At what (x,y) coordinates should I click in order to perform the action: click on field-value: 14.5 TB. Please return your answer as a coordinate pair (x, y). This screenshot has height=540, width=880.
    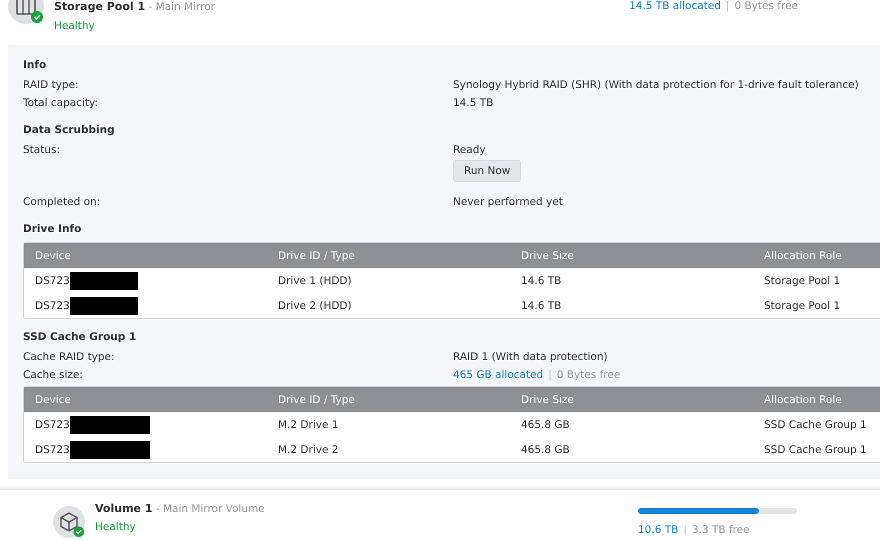
    Looking at the image, I should click on (473, 103).